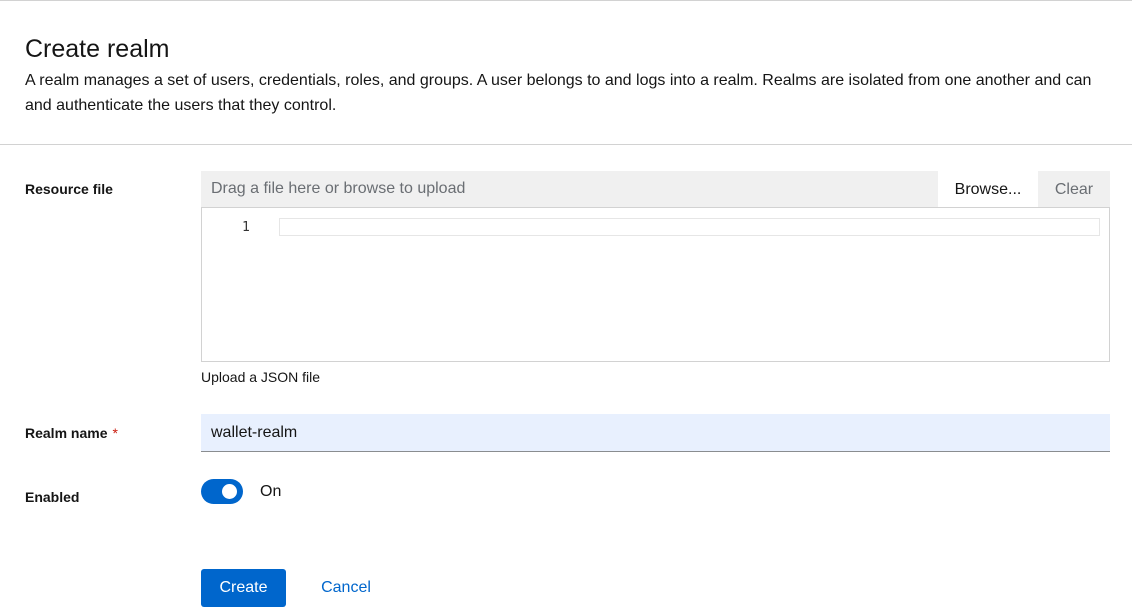 The image size is (1132, 609). What do you see at coordinates (52, 497) in the screenshot?
I see `enabled-label: Enabled` at bounding box center [52, 497].